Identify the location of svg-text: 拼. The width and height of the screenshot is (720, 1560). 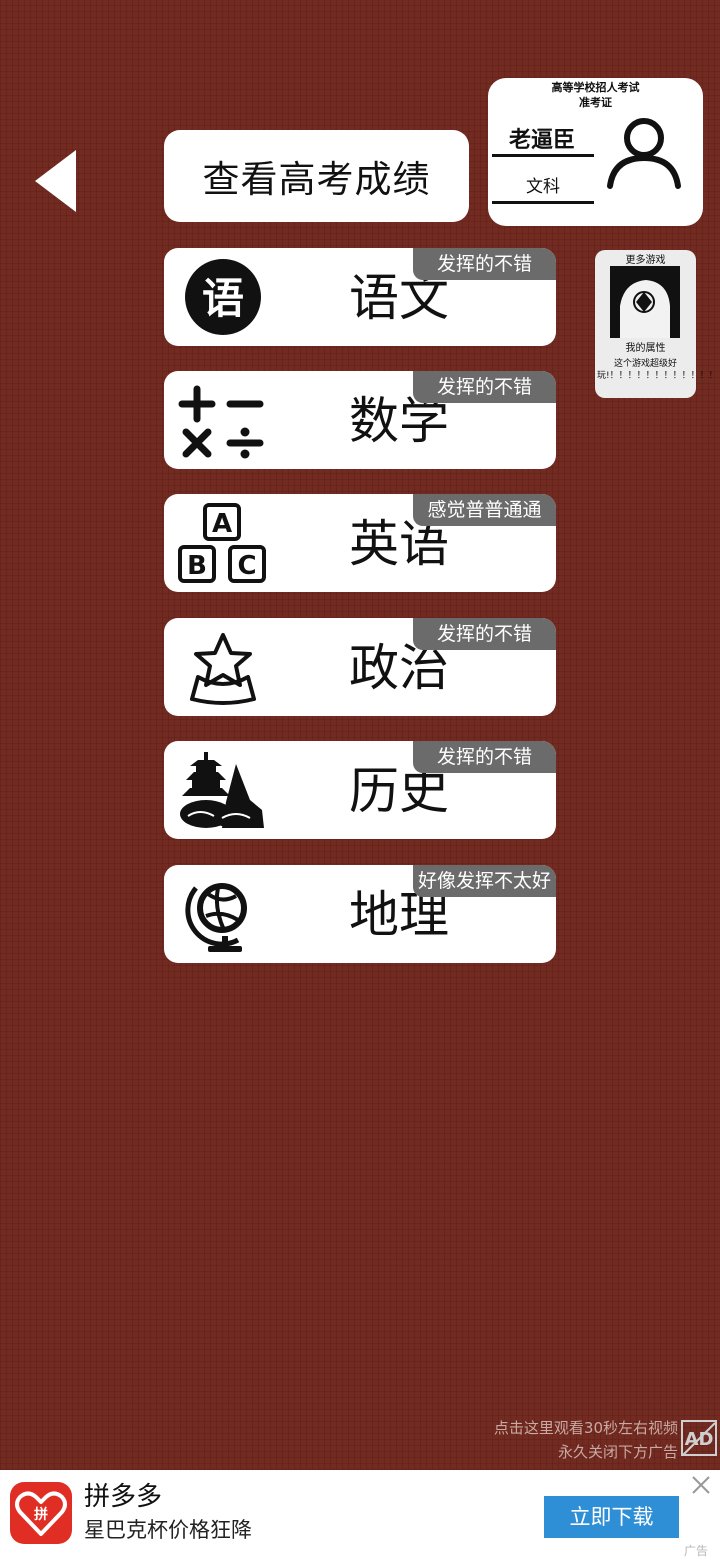
(41, 1514).